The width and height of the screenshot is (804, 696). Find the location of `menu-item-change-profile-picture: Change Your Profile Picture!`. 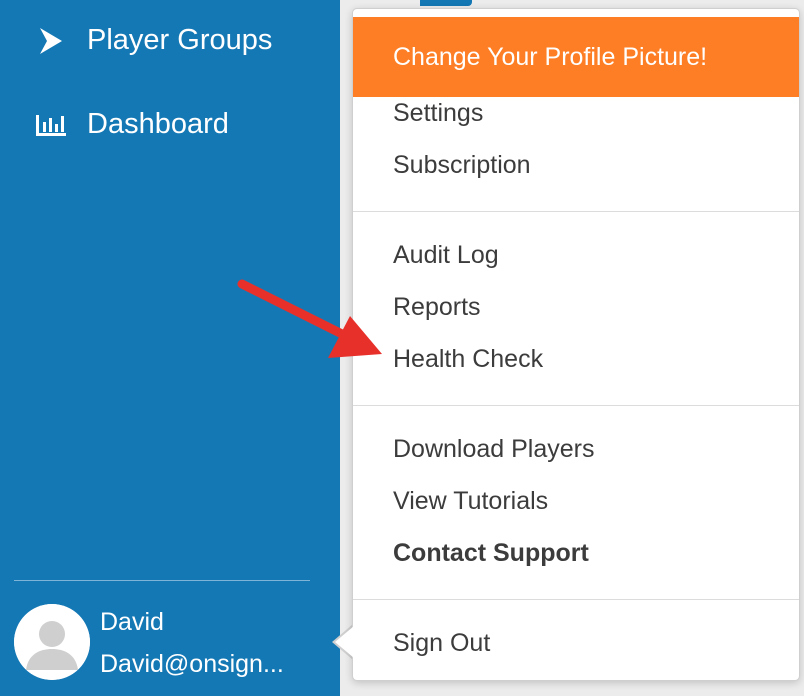

menu-item-change-profile-picture: Change Your Profile Picture! is located at coordinates (576, 57).